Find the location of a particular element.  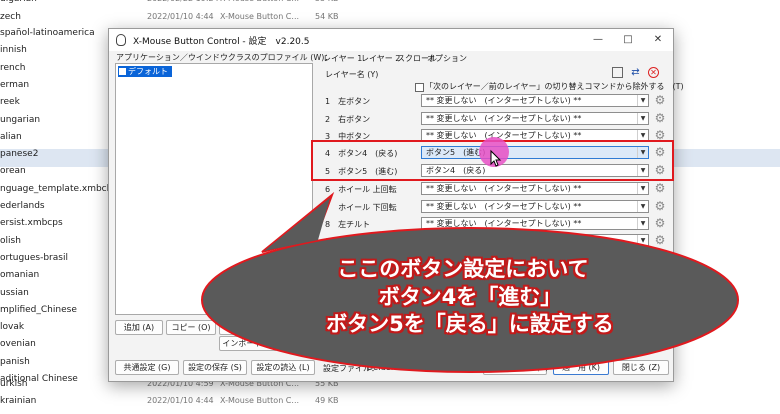

match-type-value: すべて is located at coordinates (417, 347).